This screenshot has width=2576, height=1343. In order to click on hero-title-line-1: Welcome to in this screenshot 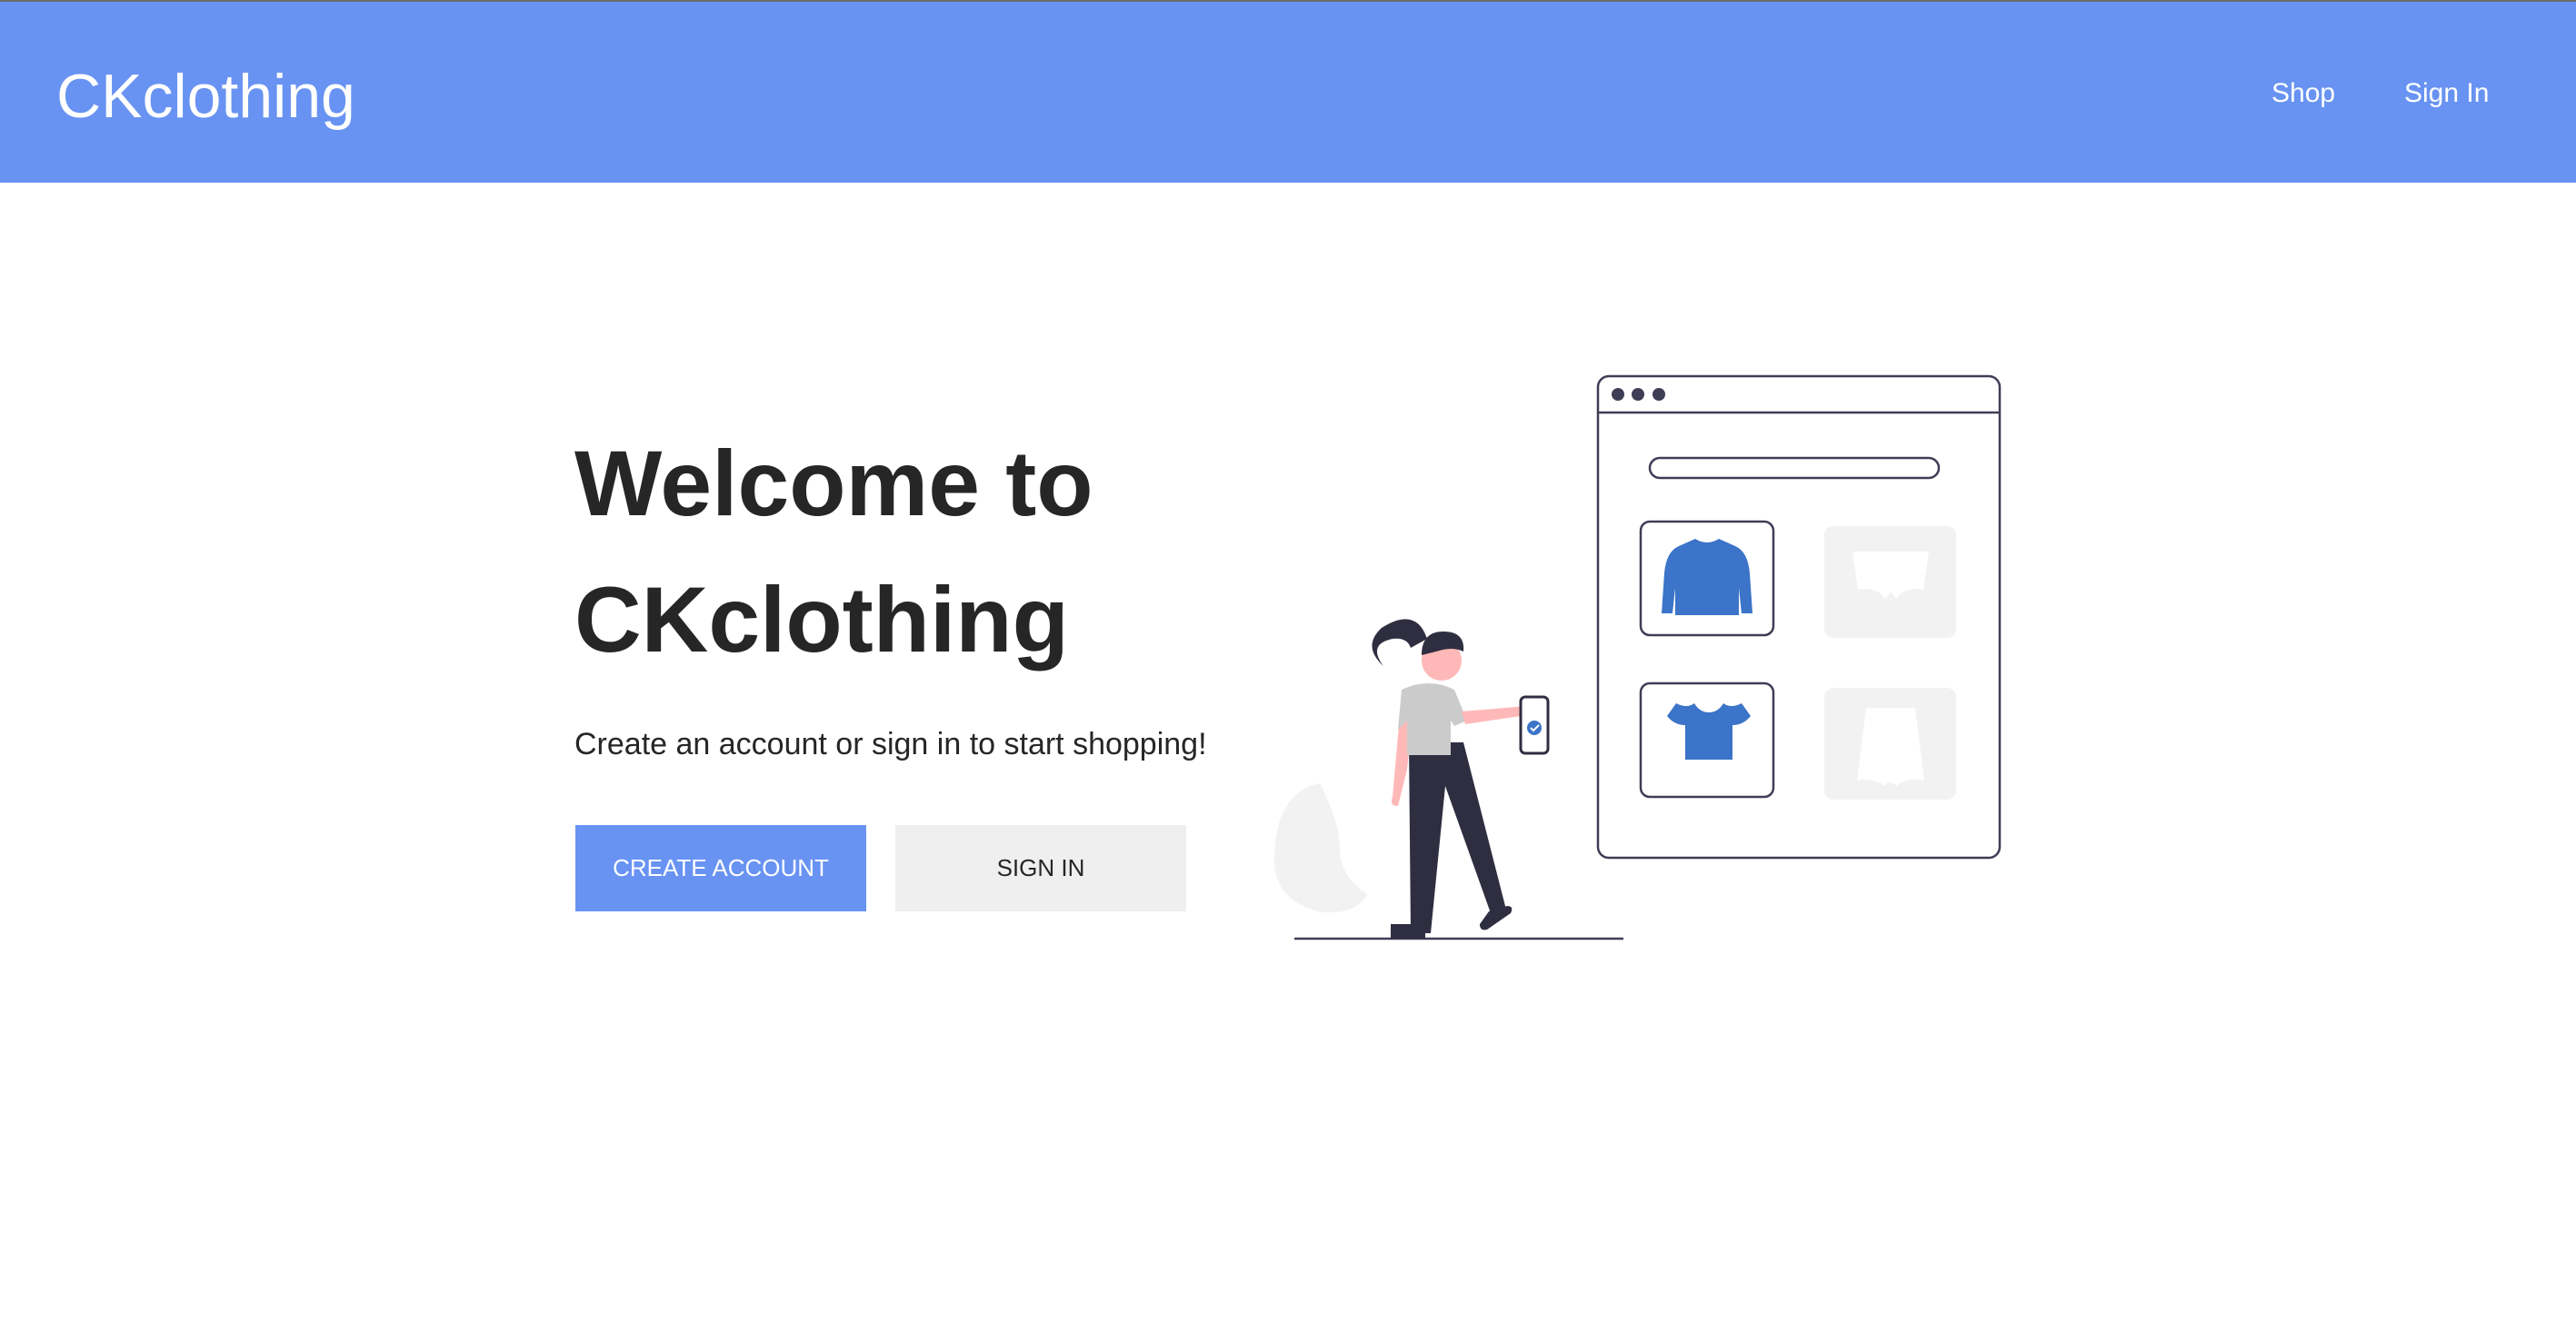, I will do `click(833, 483)`.